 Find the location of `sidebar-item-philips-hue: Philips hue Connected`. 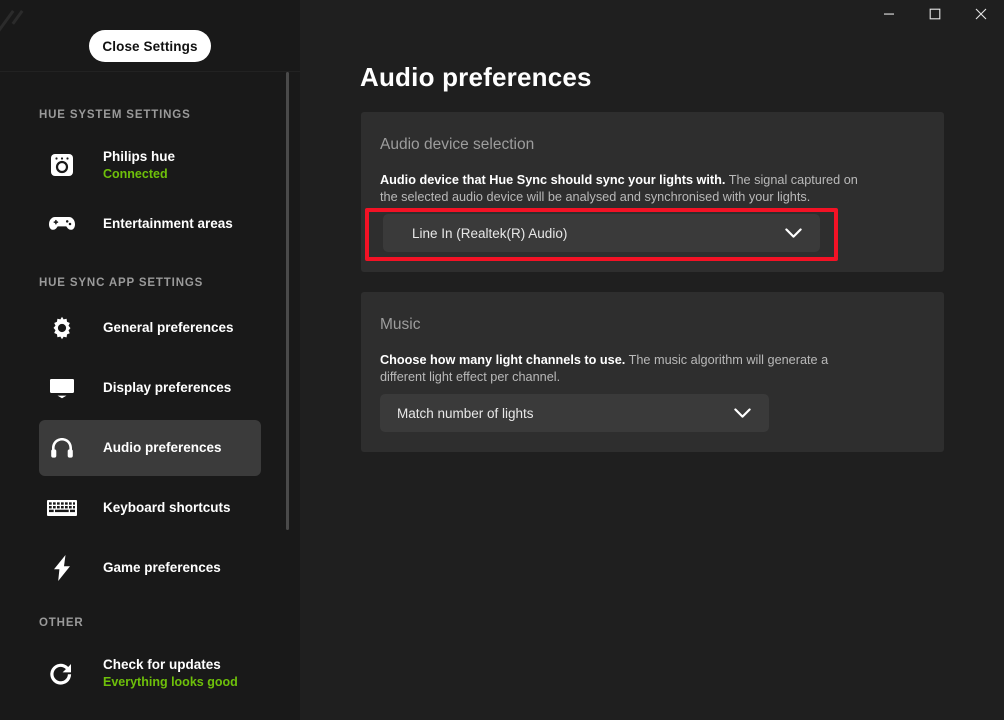

sidebar-item-philips-hue: Philips hue Connected is located at coordinates (150, 165).